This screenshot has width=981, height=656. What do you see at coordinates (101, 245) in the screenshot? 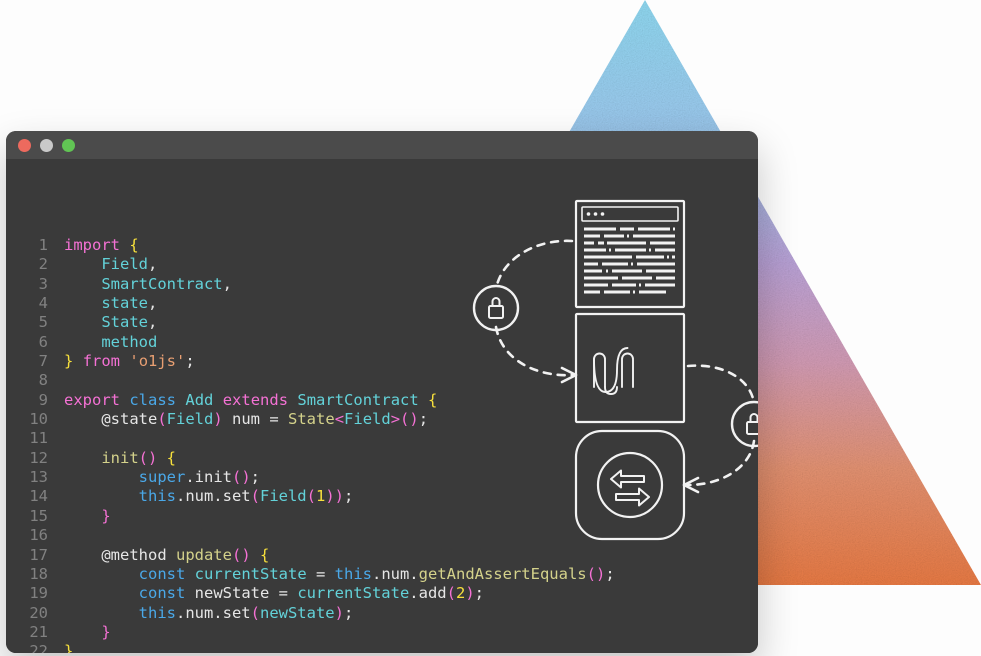
I see `code-tokens: import {` at bounding box center [101, 245].